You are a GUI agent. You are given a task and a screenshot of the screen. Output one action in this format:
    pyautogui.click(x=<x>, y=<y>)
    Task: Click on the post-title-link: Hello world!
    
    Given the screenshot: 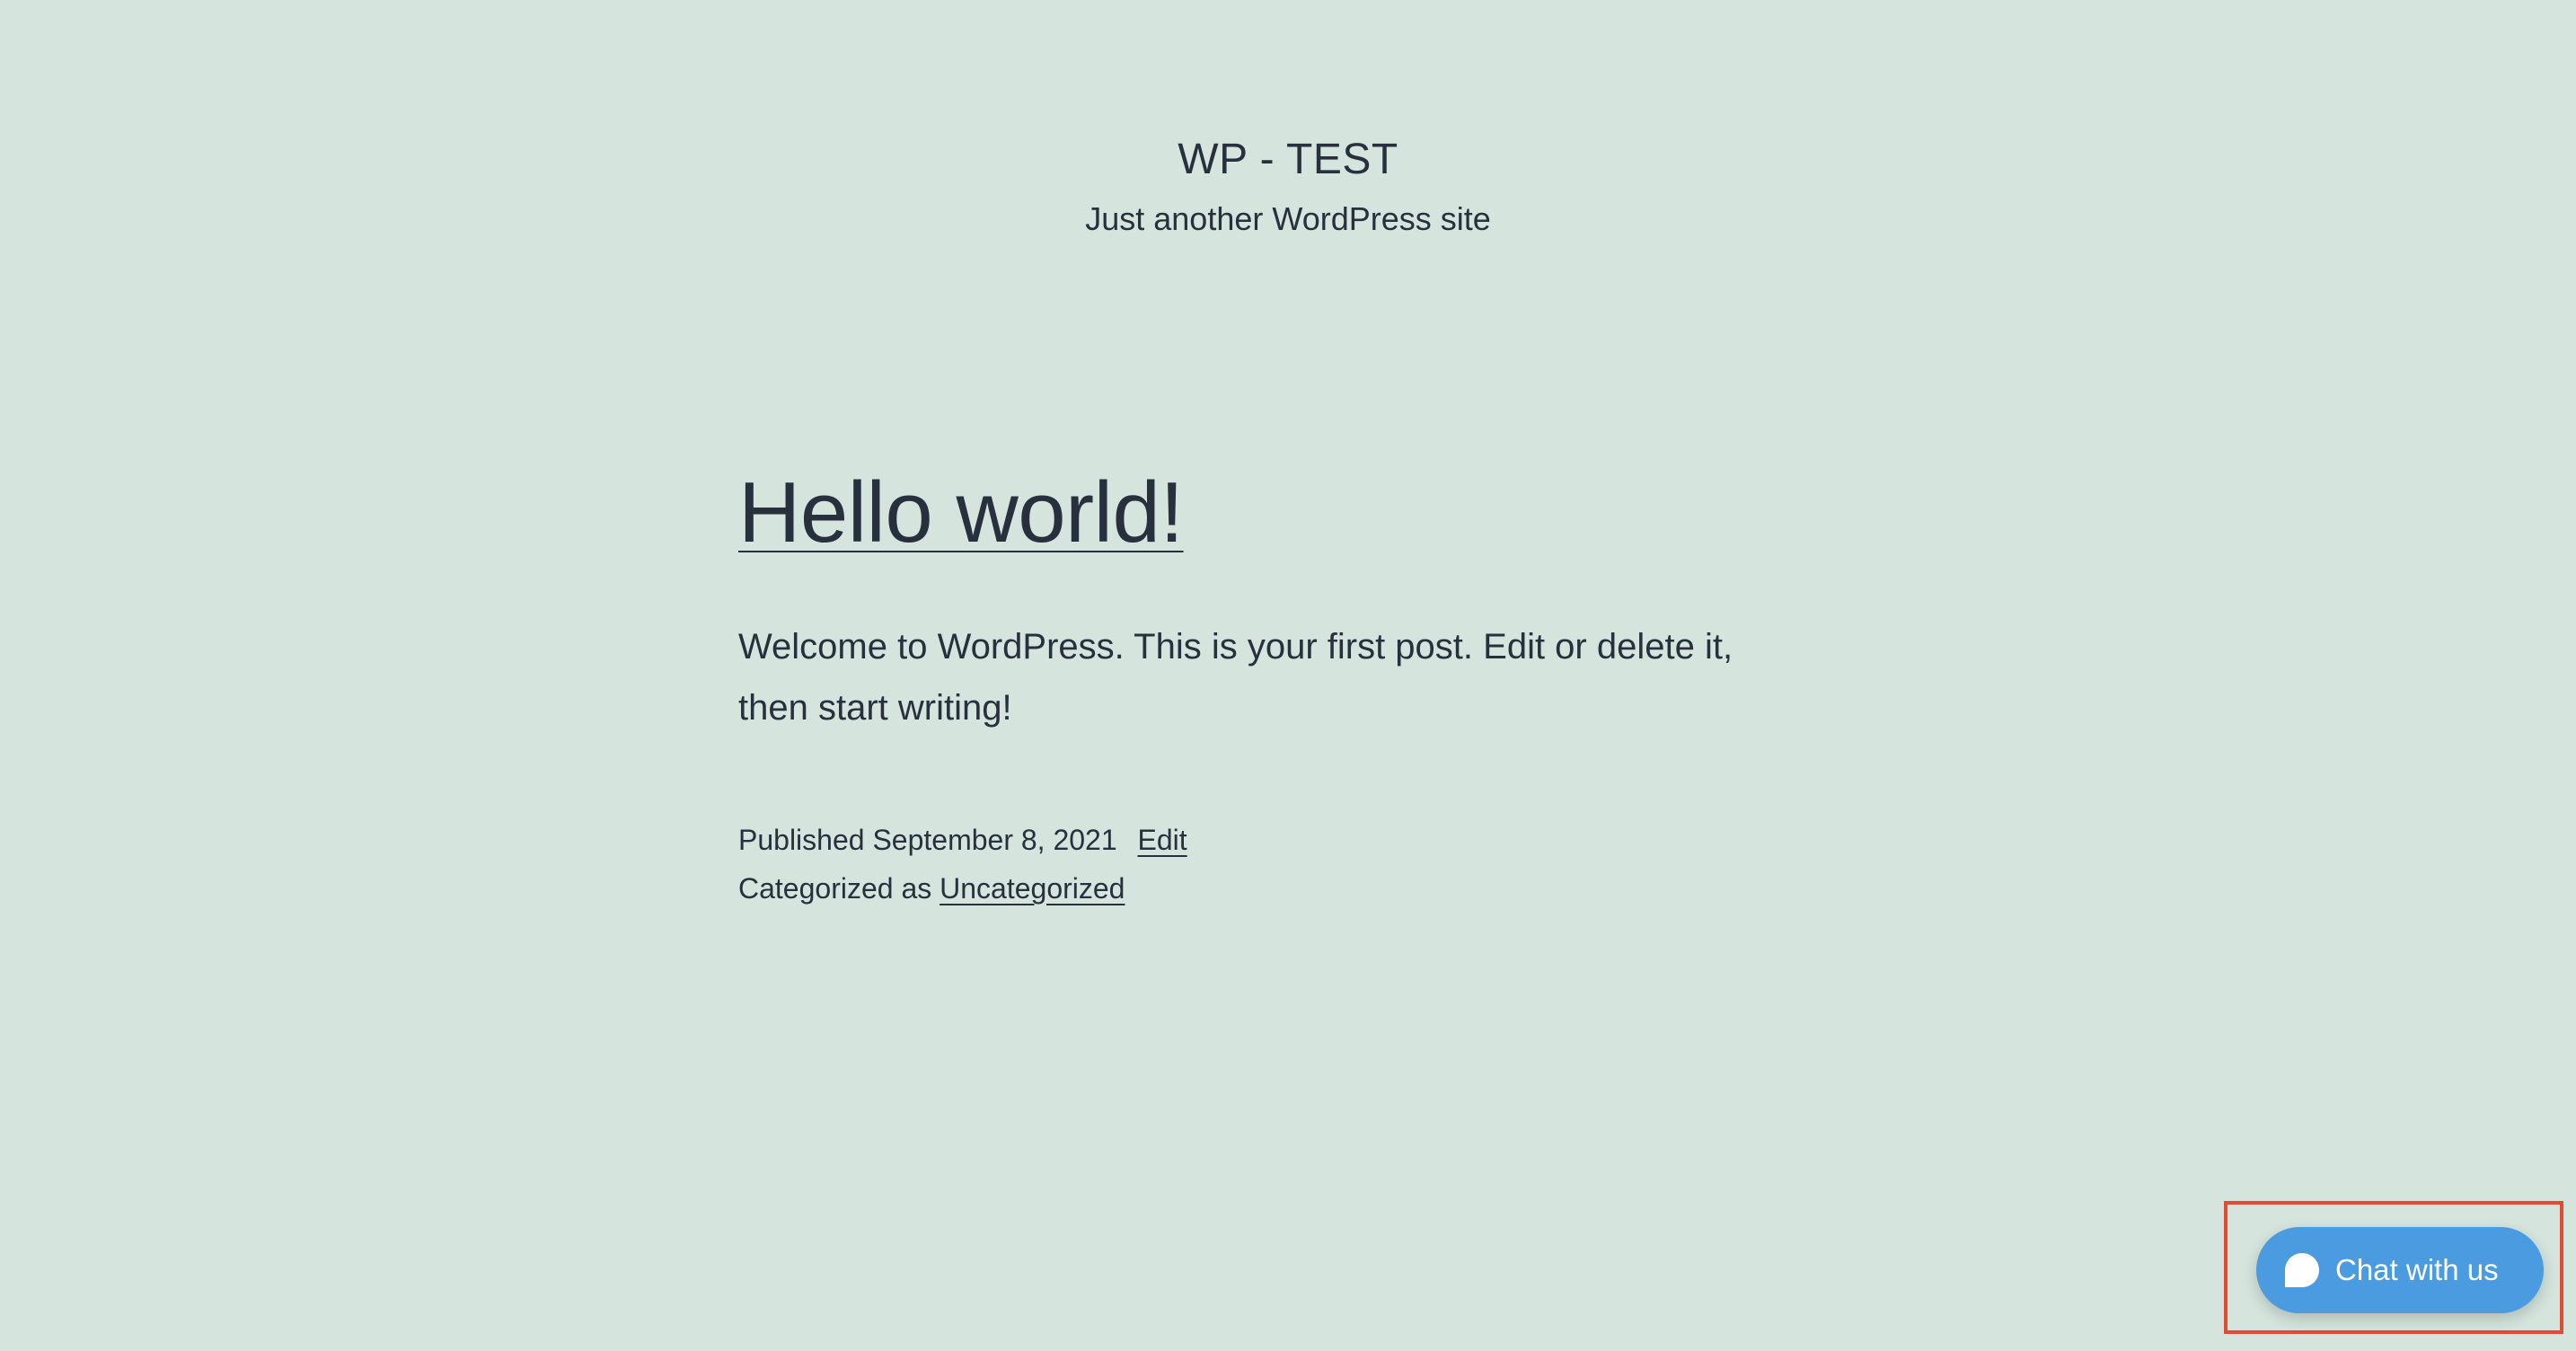 What is the action you would take?
    pyautogui.click(x=961, y=513)
    